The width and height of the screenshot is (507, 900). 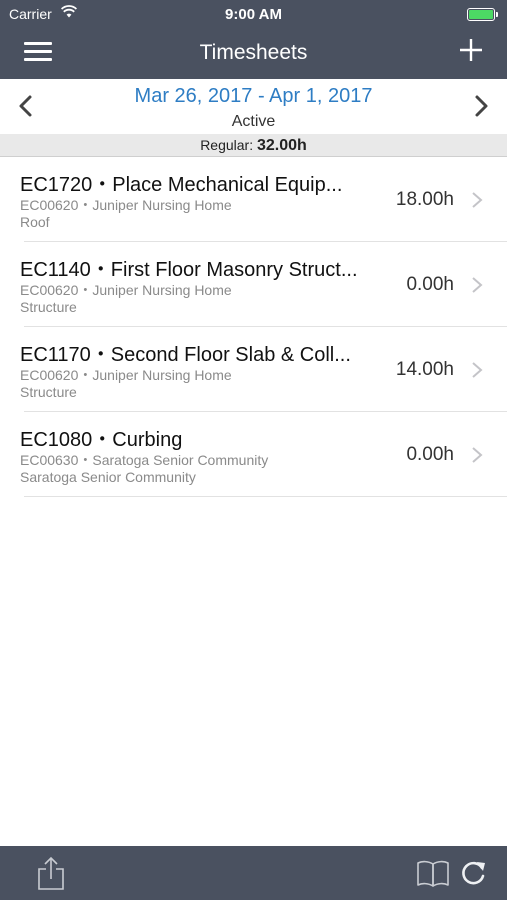 I want to click on battery-nub, so click(x=497, y=14).